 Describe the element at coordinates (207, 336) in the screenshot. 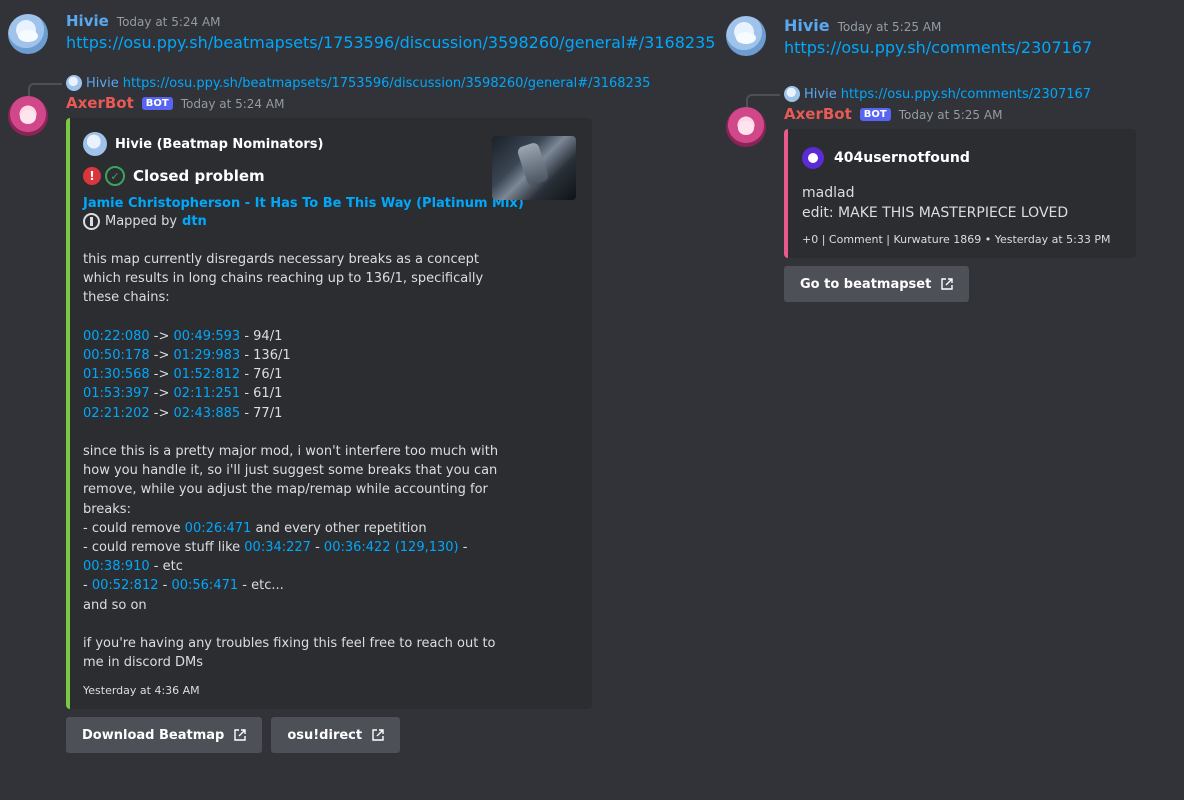

I see `timestamp-link: 00:49:593` at that location.